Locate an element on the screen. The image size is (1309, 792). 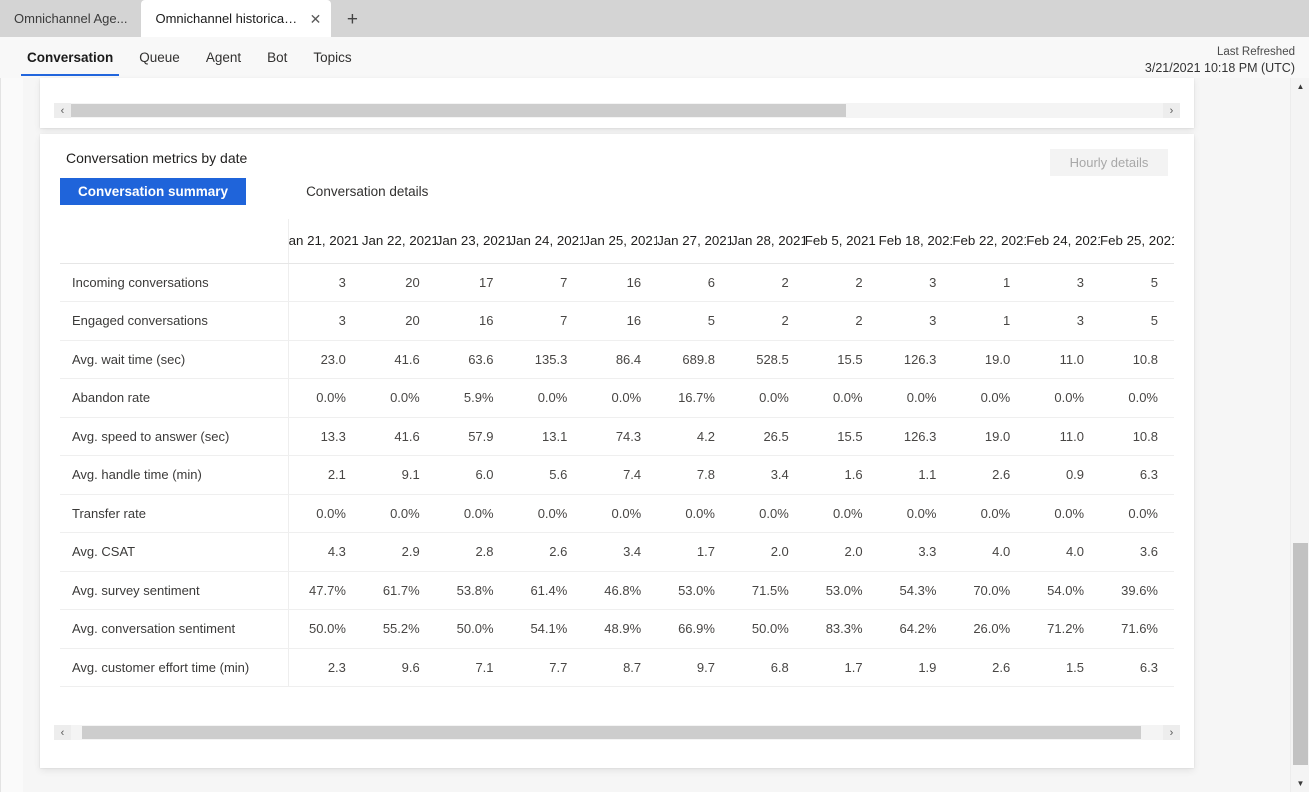
close-icon: ✕ is located at coordinates (316, 19).